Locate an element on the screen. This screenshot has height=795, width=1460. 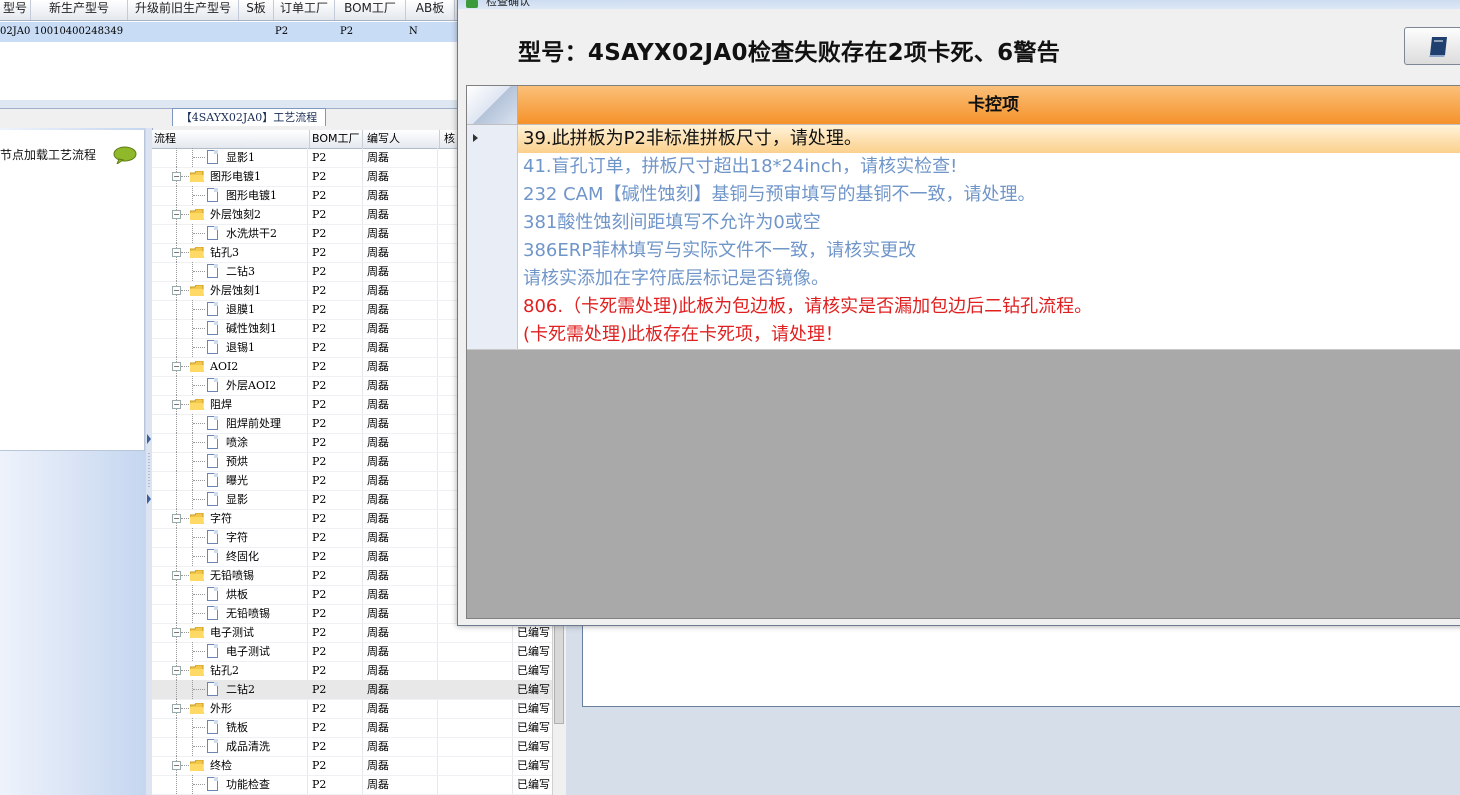
tree-node-label: 成品清洗 is located at coordinates (248, 746).